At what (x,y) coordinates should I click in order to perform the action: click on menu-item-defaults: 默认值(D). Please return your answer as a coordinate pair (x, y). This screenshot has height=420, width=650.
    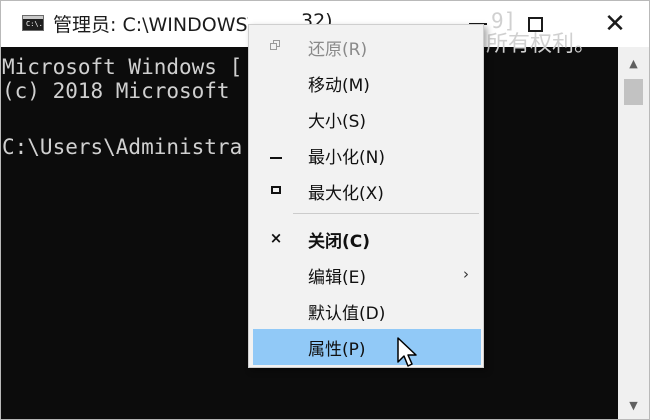
    Looking at the image, I should click on (367, 311).